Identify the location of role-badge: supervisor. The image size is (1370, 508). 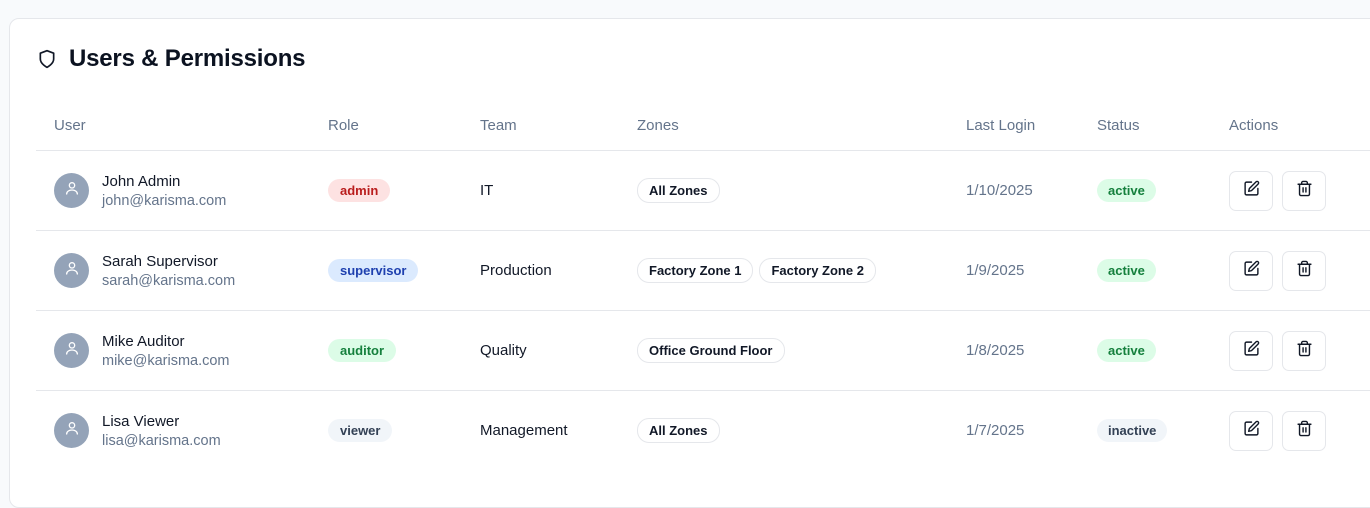
(373, 270).